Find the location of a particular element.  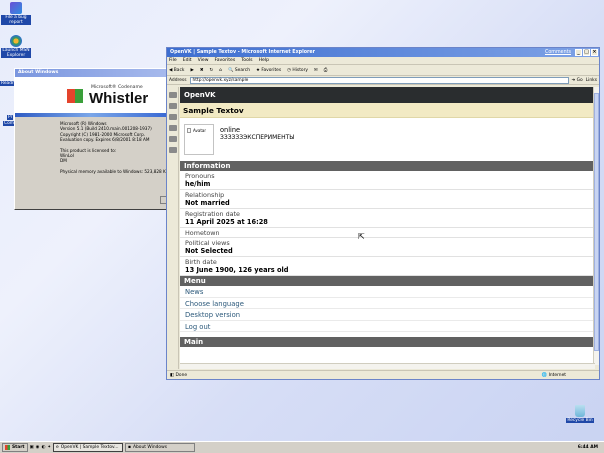

msn-butterfly-icon is located at coordinates (16, 41).